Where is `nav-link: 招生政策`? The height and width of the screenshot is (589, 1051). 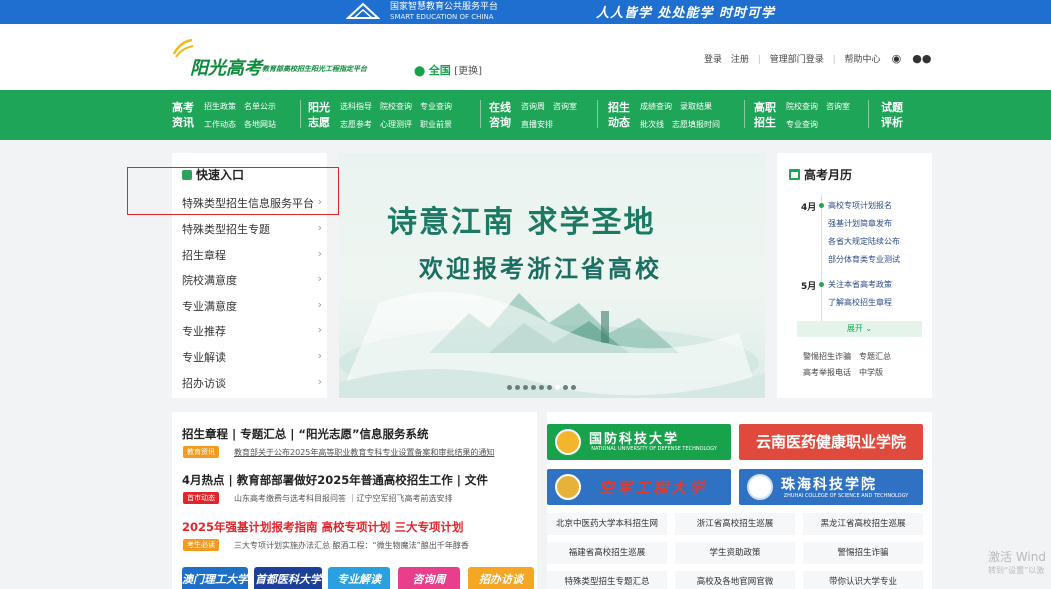 nav-link: 招生政策 is located at coordinates (220, 106).